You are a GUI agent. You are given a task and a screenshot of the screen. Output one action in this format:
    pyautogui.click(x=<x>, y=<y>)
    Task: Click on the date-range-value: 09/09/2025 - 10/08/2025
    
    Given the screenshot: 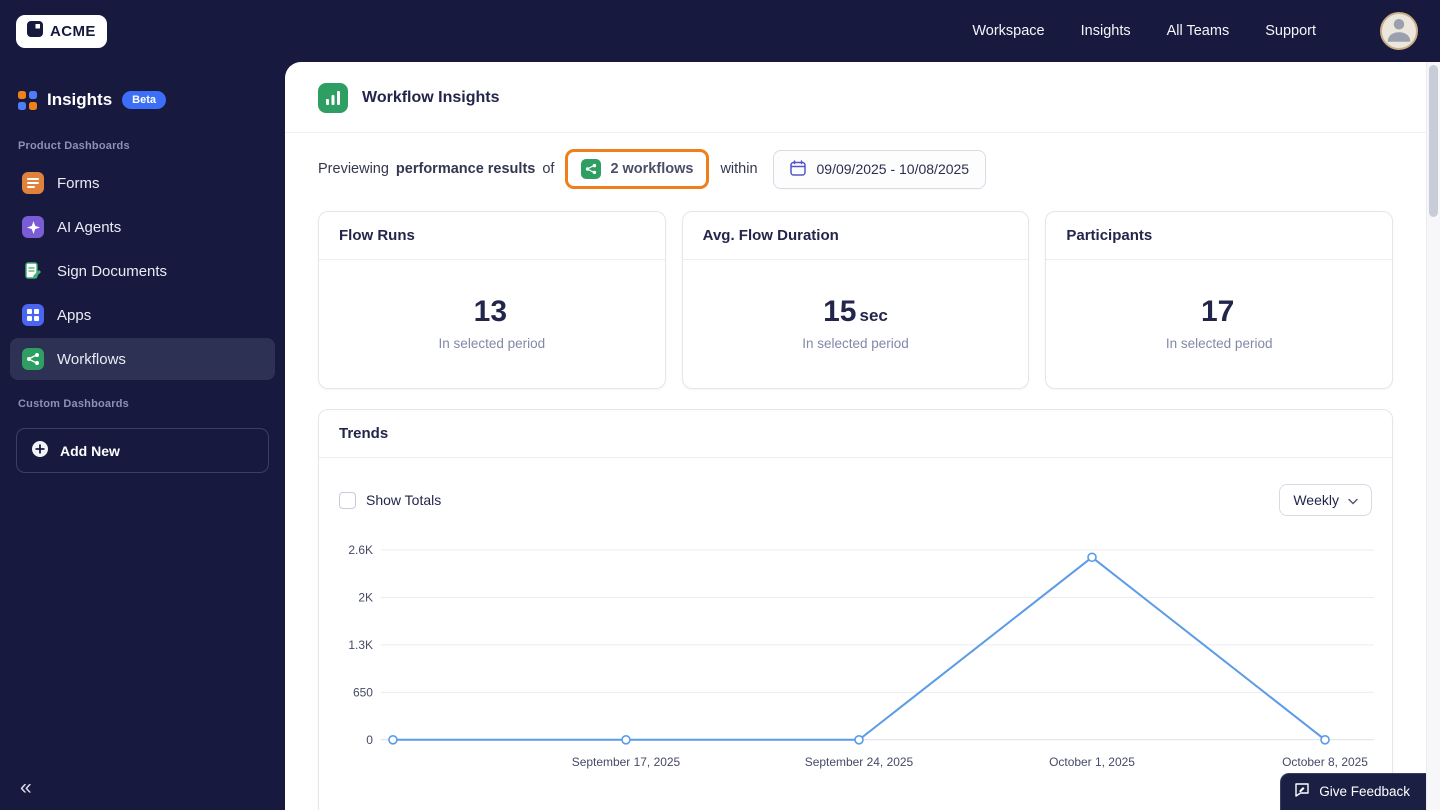 What is the action you would take?
    pyautogui.click(x=893, y=169)
    